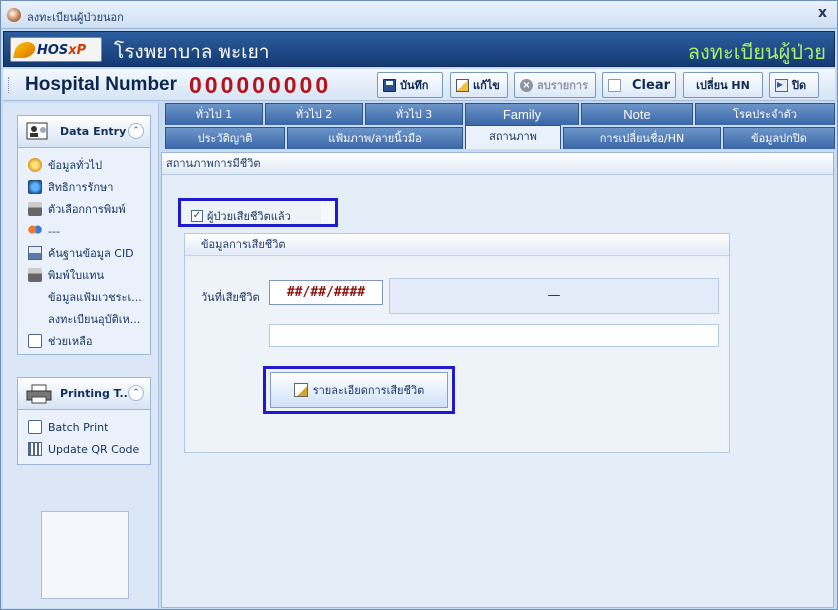  What do you see at coordinates (35, 187) in the screenshot?
I see `globe-icon` at bounding box center [35, 187].